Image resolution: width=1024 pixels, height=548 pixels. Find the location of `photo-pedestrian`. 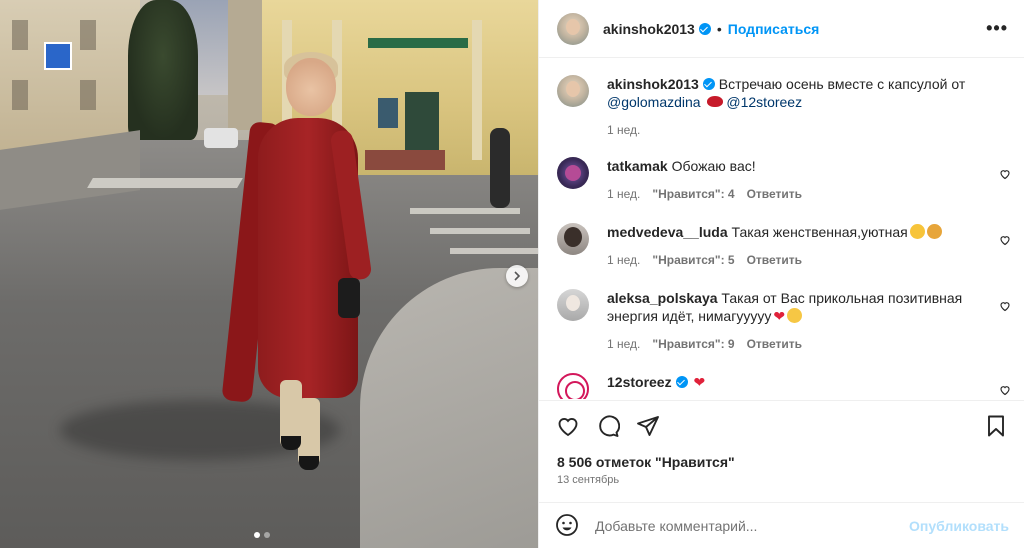

photo-pedestrian is located at coordinates (500, 168).